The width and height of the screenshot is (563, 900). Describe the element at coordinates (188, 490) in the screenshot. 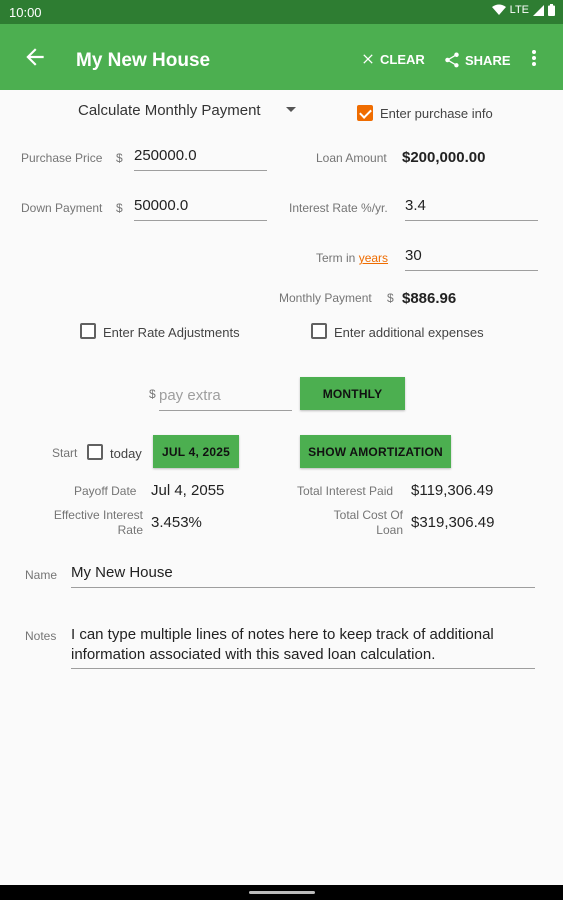

I see `payoff-date-value: Jul 4, 2055` at that location.